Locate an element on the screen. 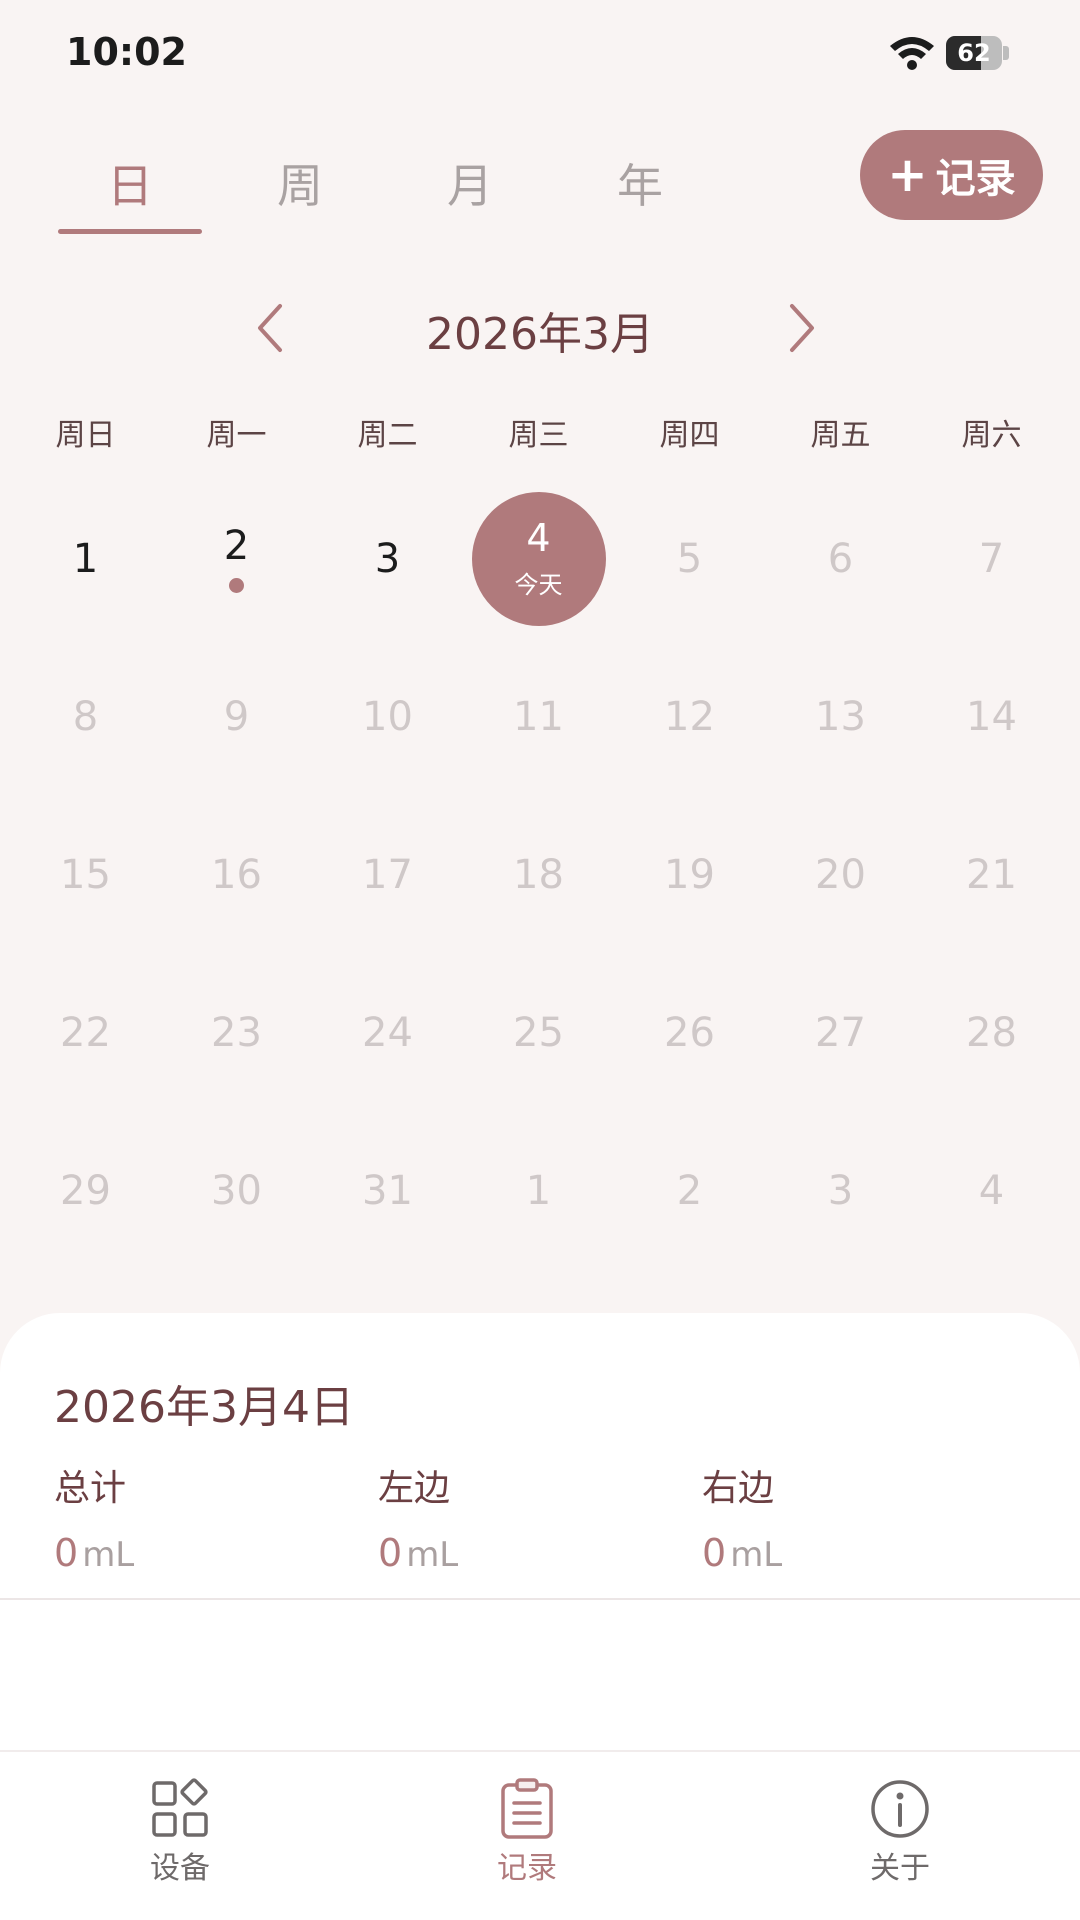  calendar-day: 11 is located at coordinates (538, 717).